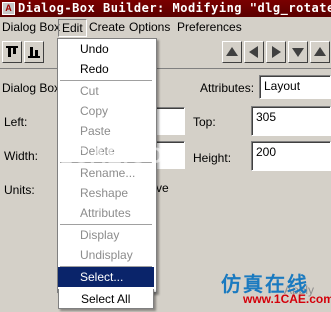 The width and height of the screenshot is (331, 312). I want to click on watermark-text: 1CAE.COM, so click(122, 155).